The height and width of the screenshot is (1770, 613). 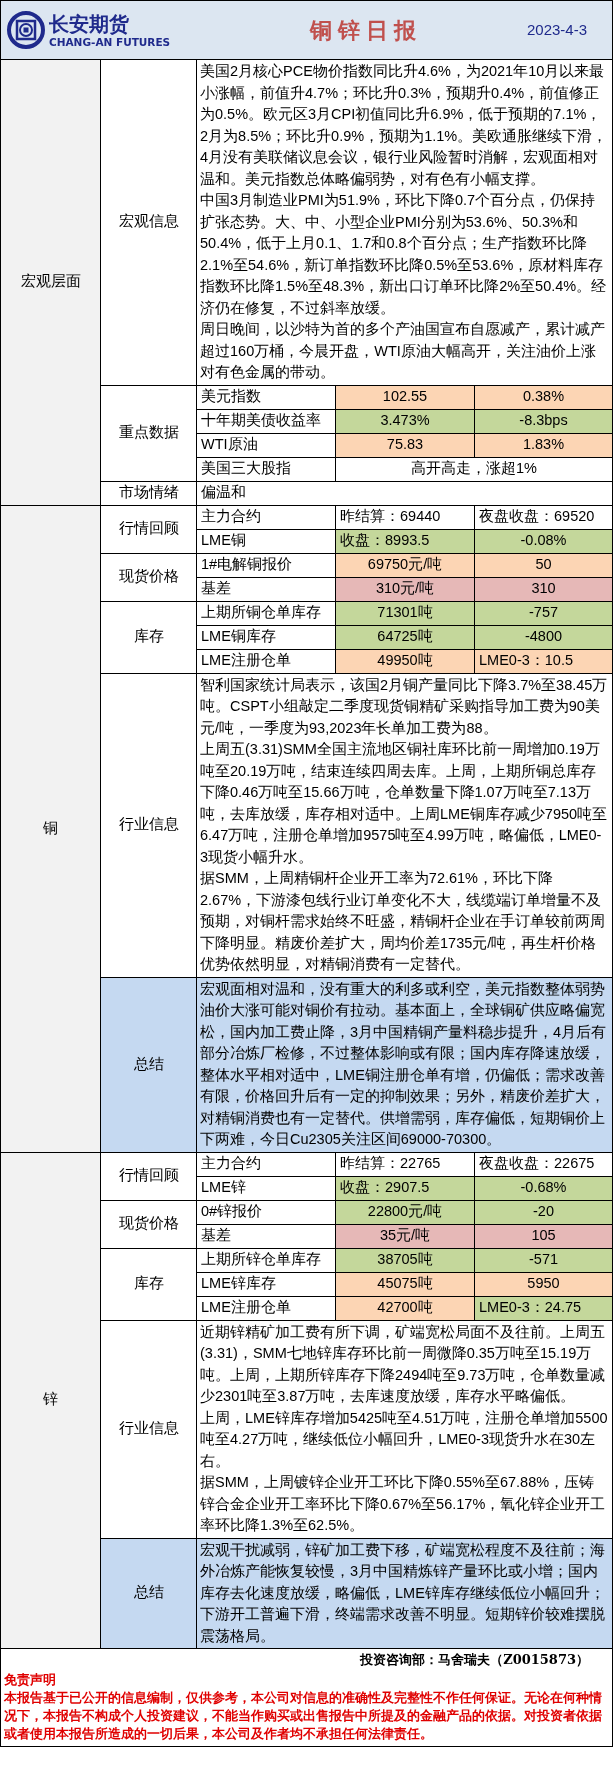 I want to click on value-cell: 5950, so click(x=543, y=1284).